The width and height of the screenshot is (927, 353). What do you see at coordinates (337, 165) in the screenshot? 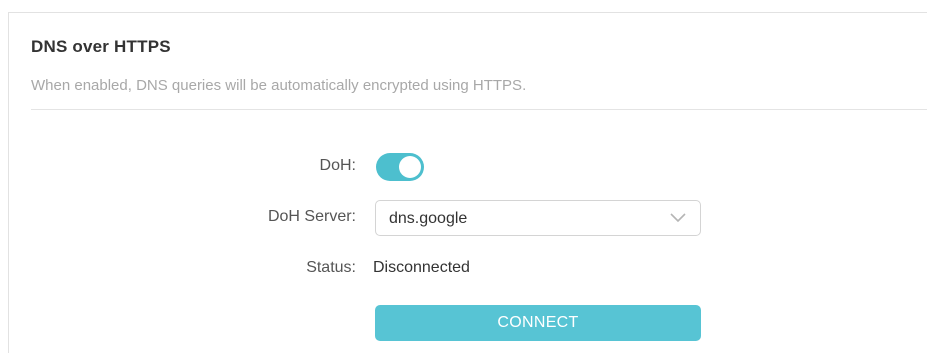
I see `doh-label: DoH:` at bounding box center [337, 165].